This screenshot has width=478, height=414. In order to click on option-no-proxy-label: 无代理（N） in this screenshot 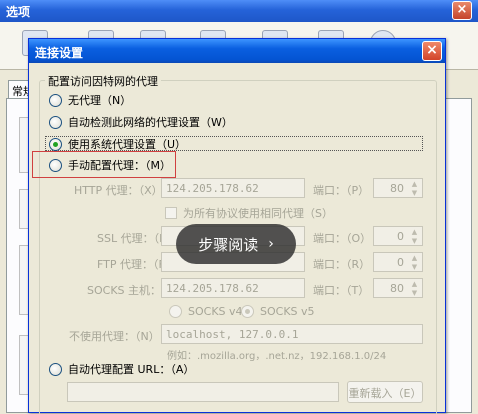, I will do `click(100, 100)`.